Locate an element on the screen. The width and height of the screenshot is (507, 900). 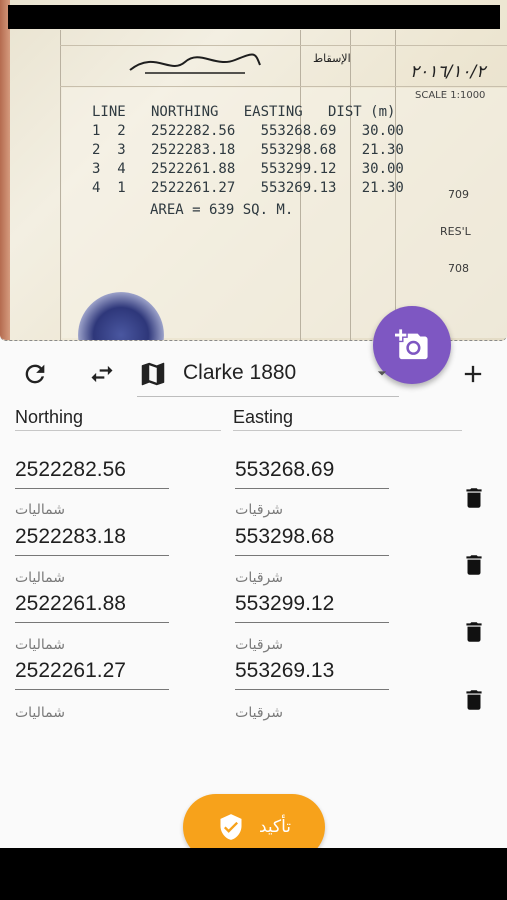
swap-horiz-icon is located at coordinates (102, 374).